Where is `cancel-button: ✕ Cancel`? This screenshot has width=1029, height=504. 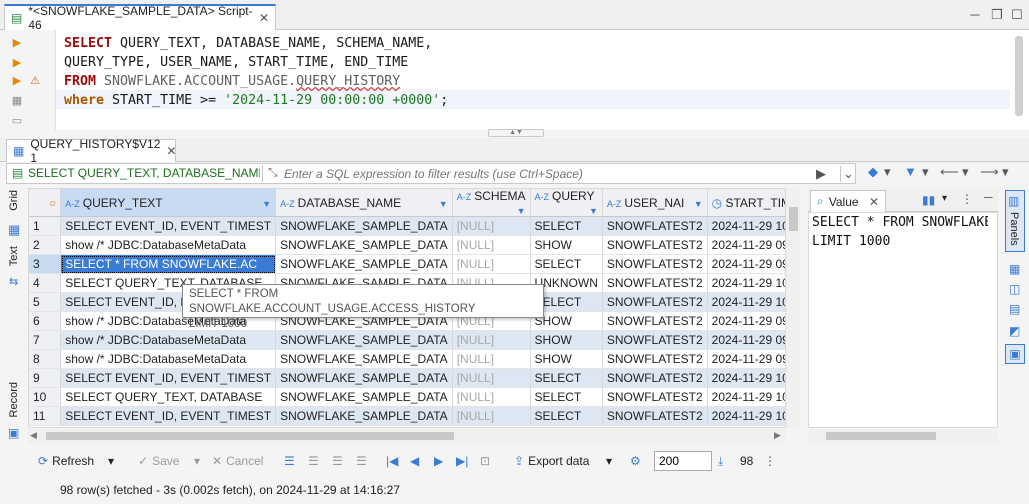 cancel-button: ✕ Cancel is located at coordinates (237, 461).